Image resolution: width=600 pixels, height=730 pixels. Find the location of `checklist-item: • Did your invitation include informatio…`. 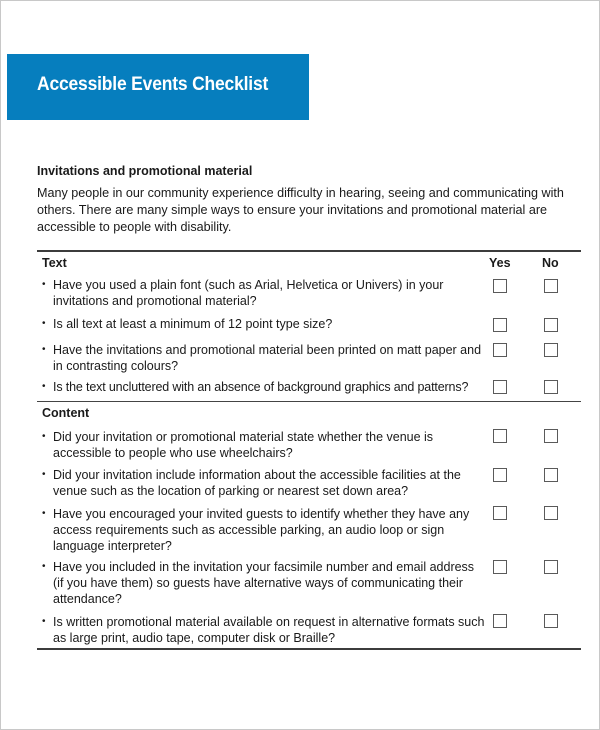

checklist-item: • Did your invitation include informatio… is located at coordinates (264, 483).